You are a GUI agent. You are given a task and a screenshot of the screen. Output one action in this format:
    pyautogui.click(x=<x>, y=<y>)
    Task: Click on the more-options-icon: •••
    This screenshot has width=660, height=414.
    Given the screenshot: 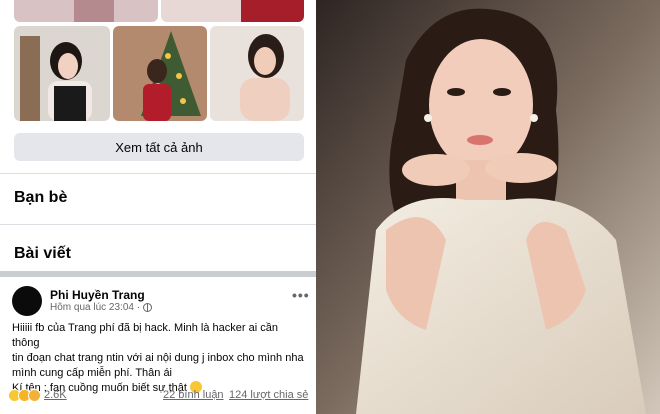 What is the action you would take?
    pyautogui.click(x=301, y=295)
    